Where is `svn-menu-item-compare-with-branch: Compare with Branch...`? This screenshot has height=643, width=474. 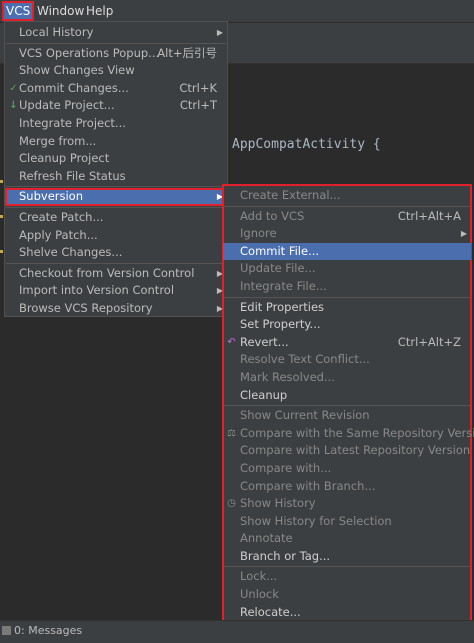 svn-menu-item-compare-with-branch: Compare with Branch... is located at coordinates (347, 487).